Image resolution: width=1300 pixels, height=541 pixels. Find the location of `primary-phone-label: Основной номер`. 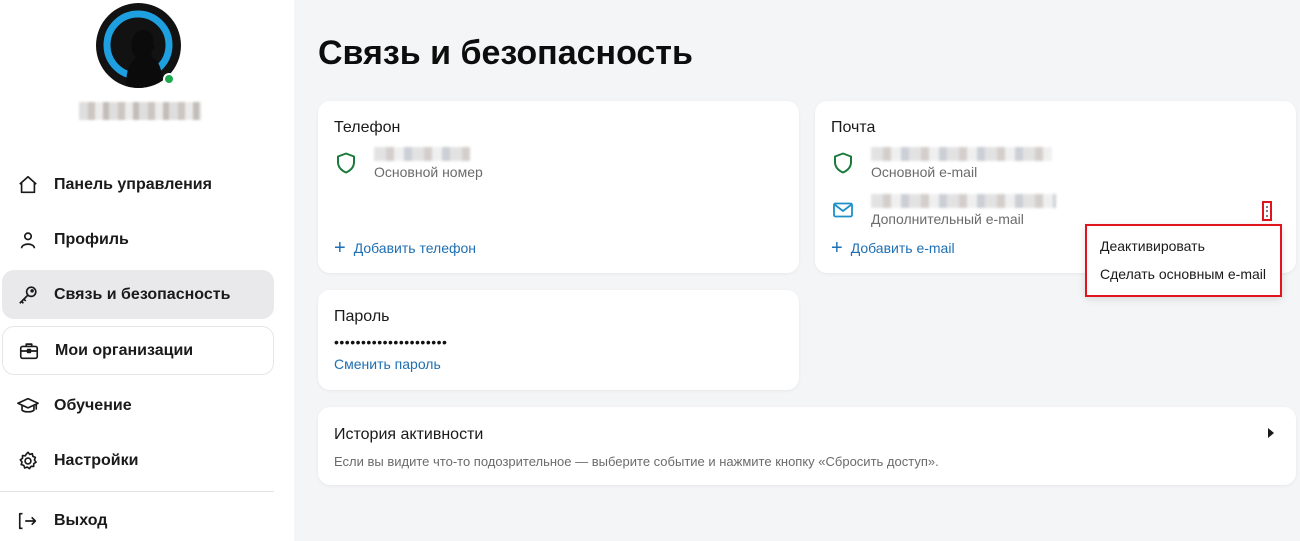

primary-phone-label: Основной номер is located at coordinates (428, 172).